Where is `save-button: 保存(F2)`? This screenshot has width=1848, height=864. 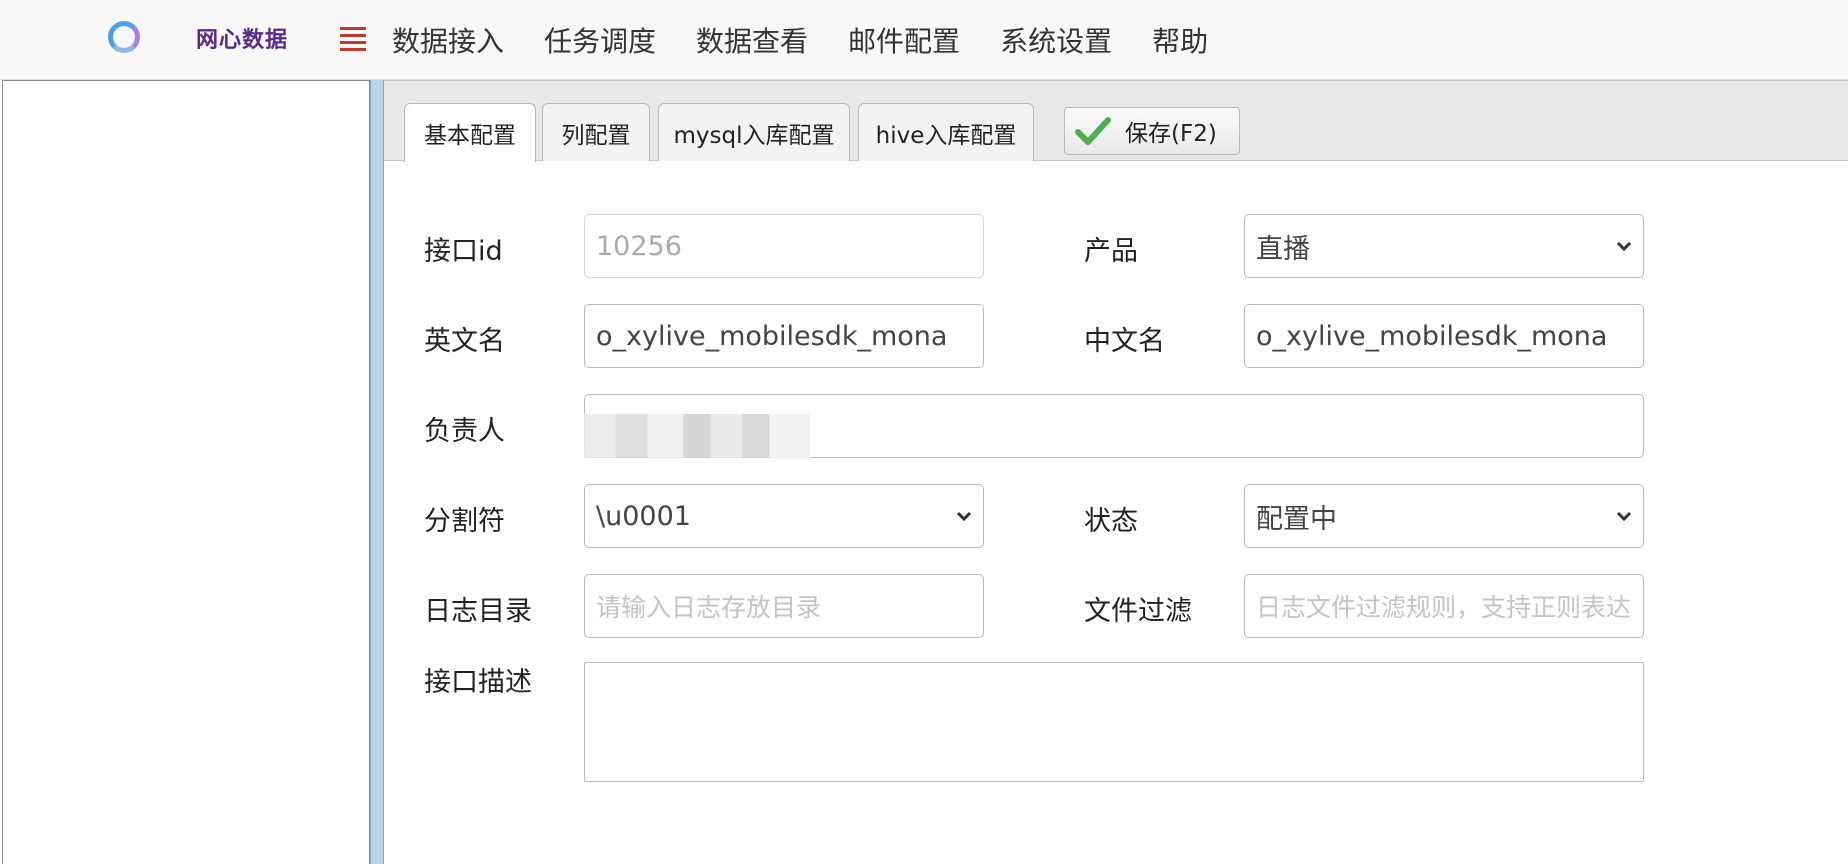
save-button: 保存(F2) is located at coordinates (1152, 131).